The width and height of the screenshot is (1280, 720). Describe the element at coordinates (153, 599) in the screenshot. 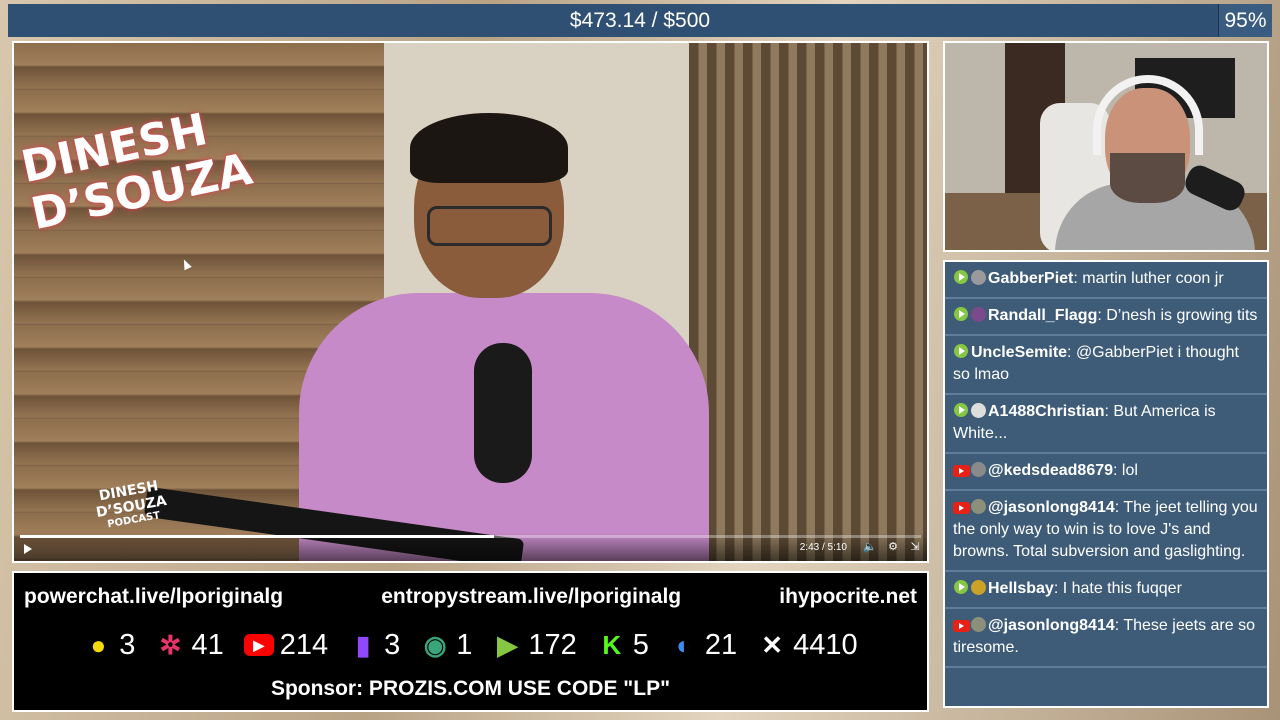

I see `link-powerchat: powerchat.live/lporiginalg` at that location.